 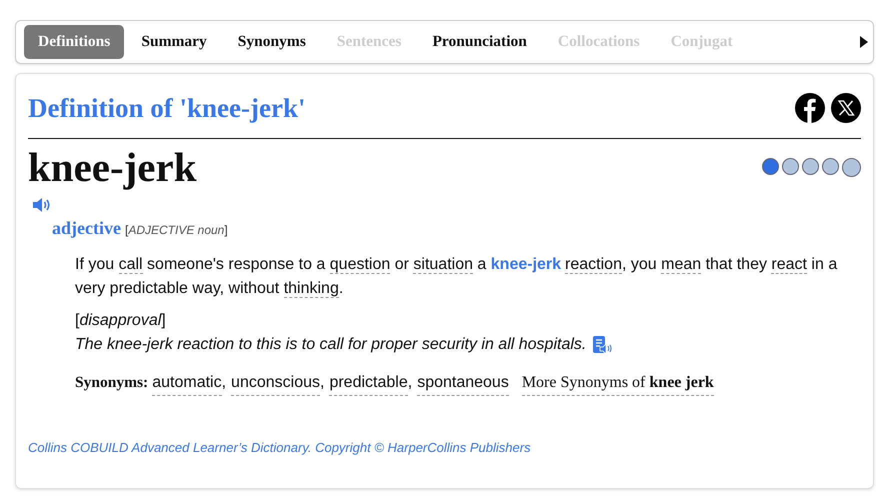 What do you see at coordinates (167, 108) in the screenshot?
I see `section-title: Definition of 'knee-jerk'` at bounding box center [167, 108].